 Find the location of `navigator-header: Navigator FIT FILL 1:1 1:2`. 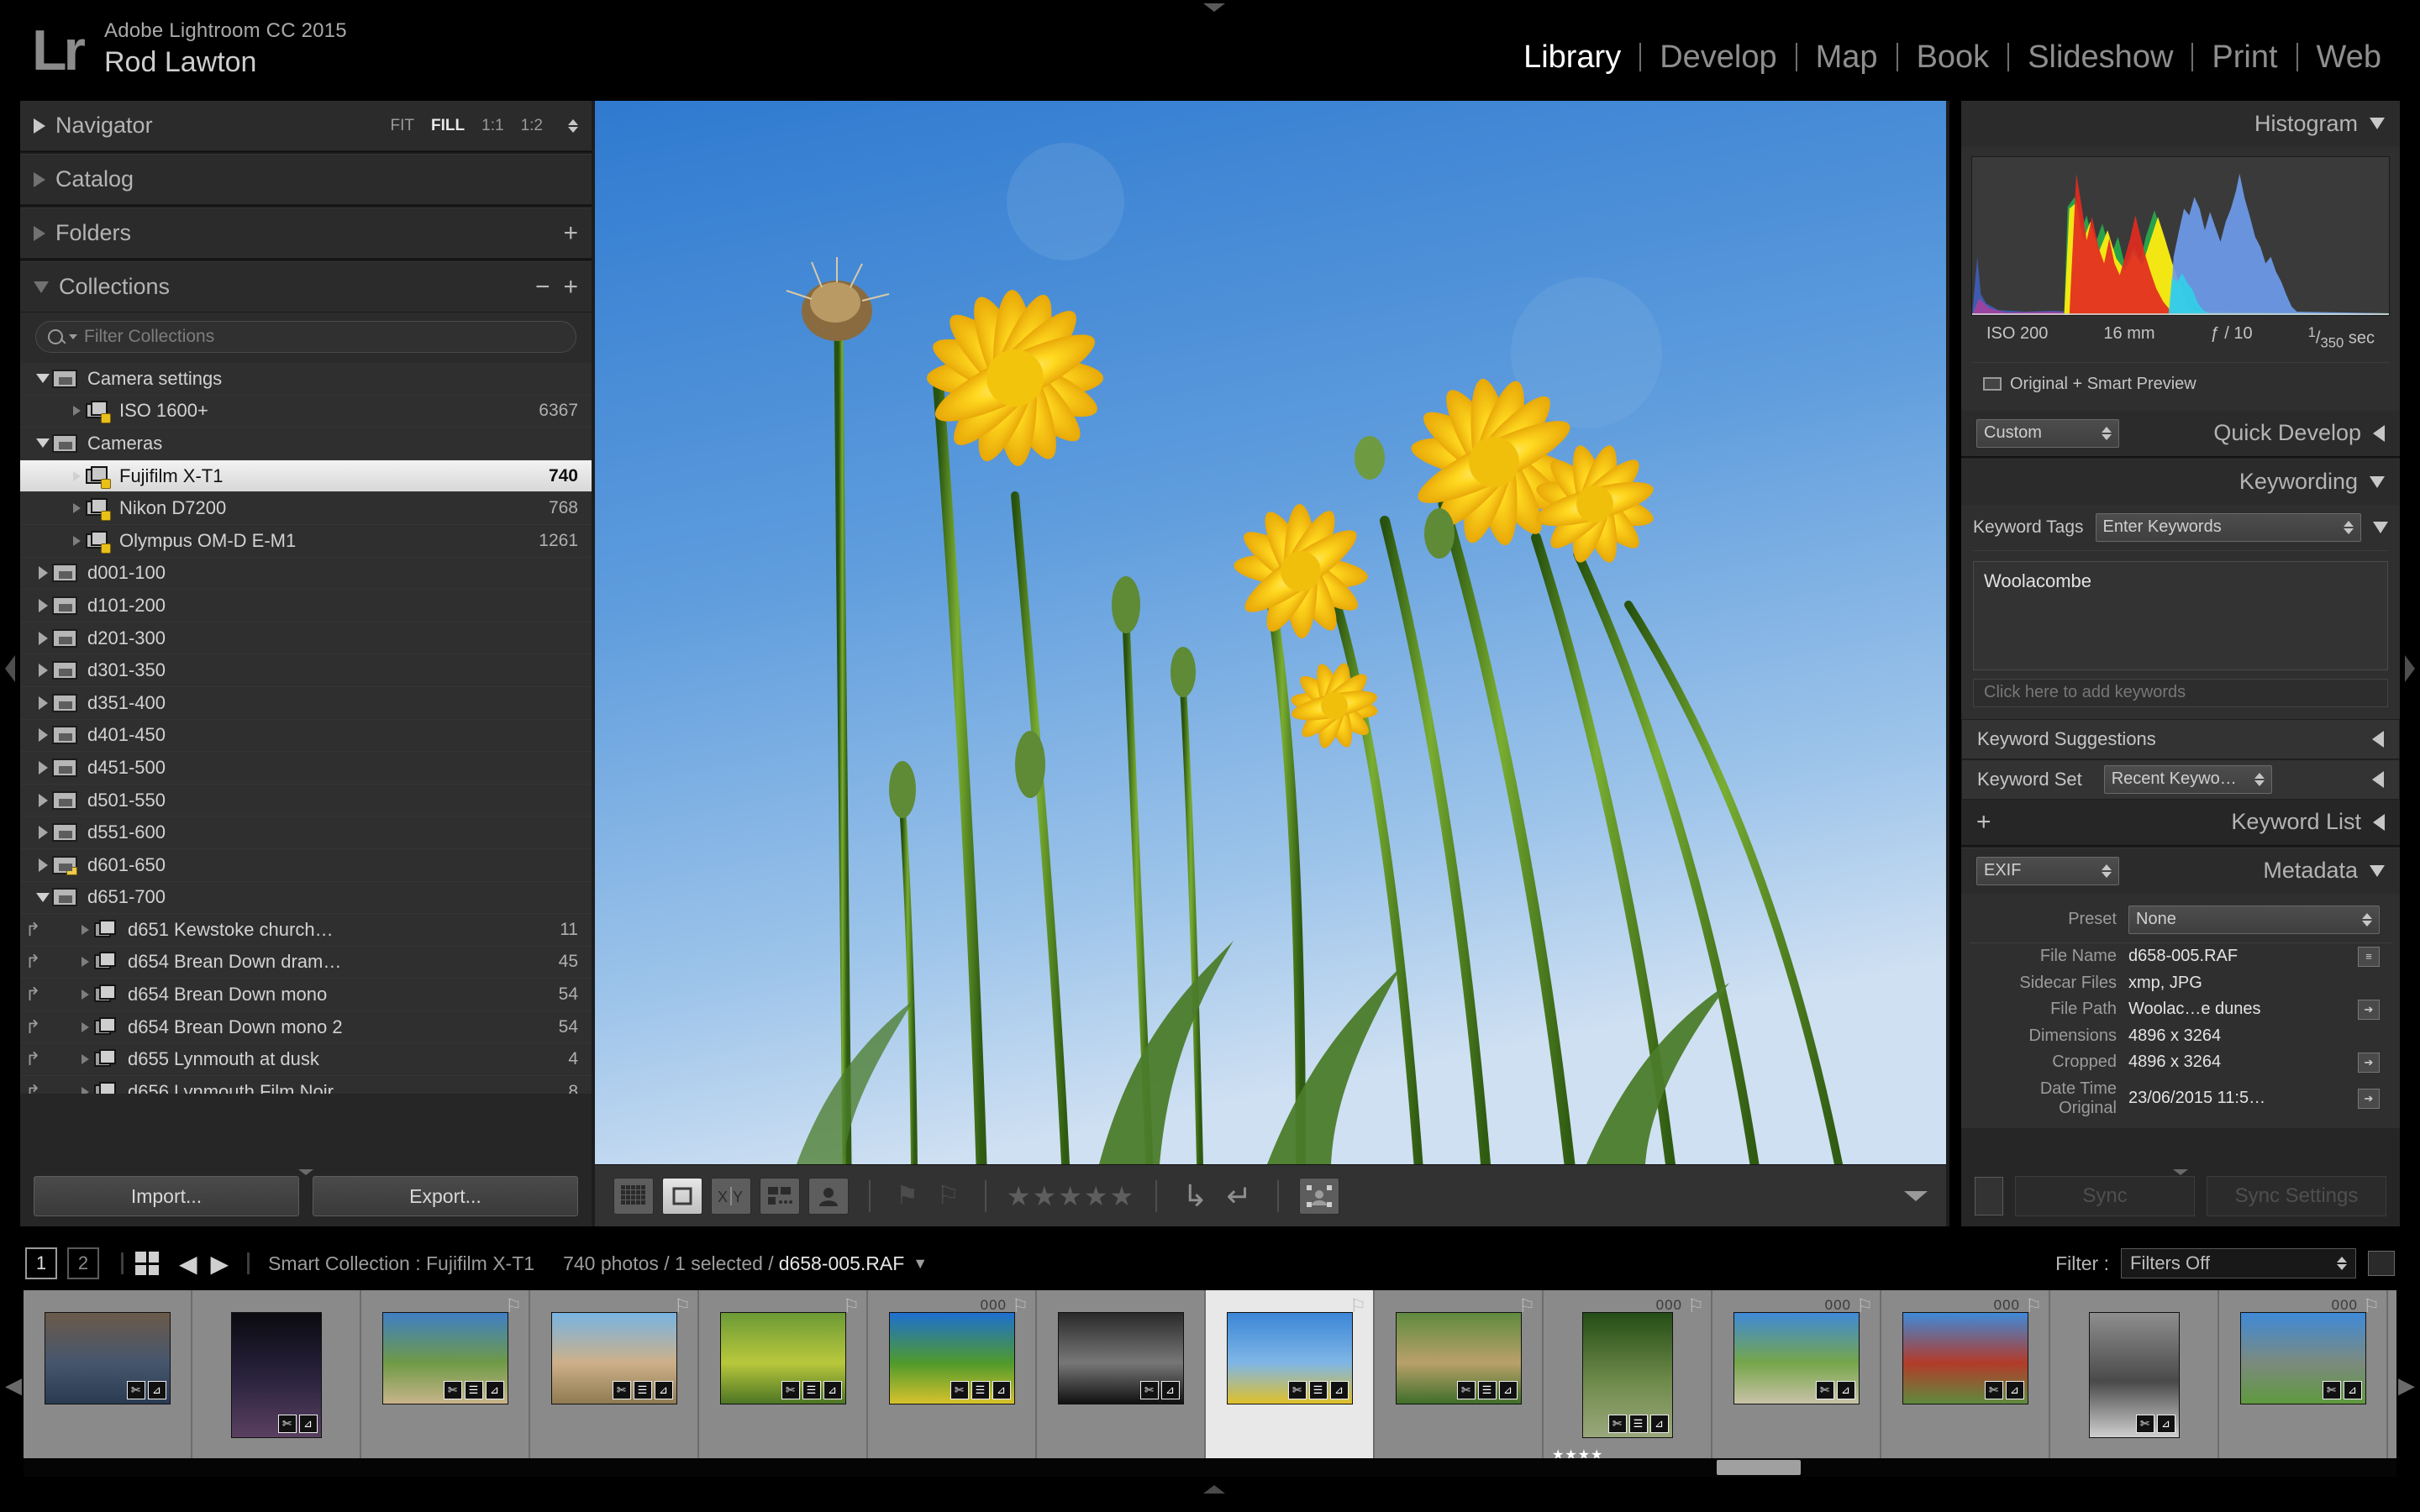

navigator-header: Navigator FIT FILL 1:1 1:2 is located at coordinates (306, 126).